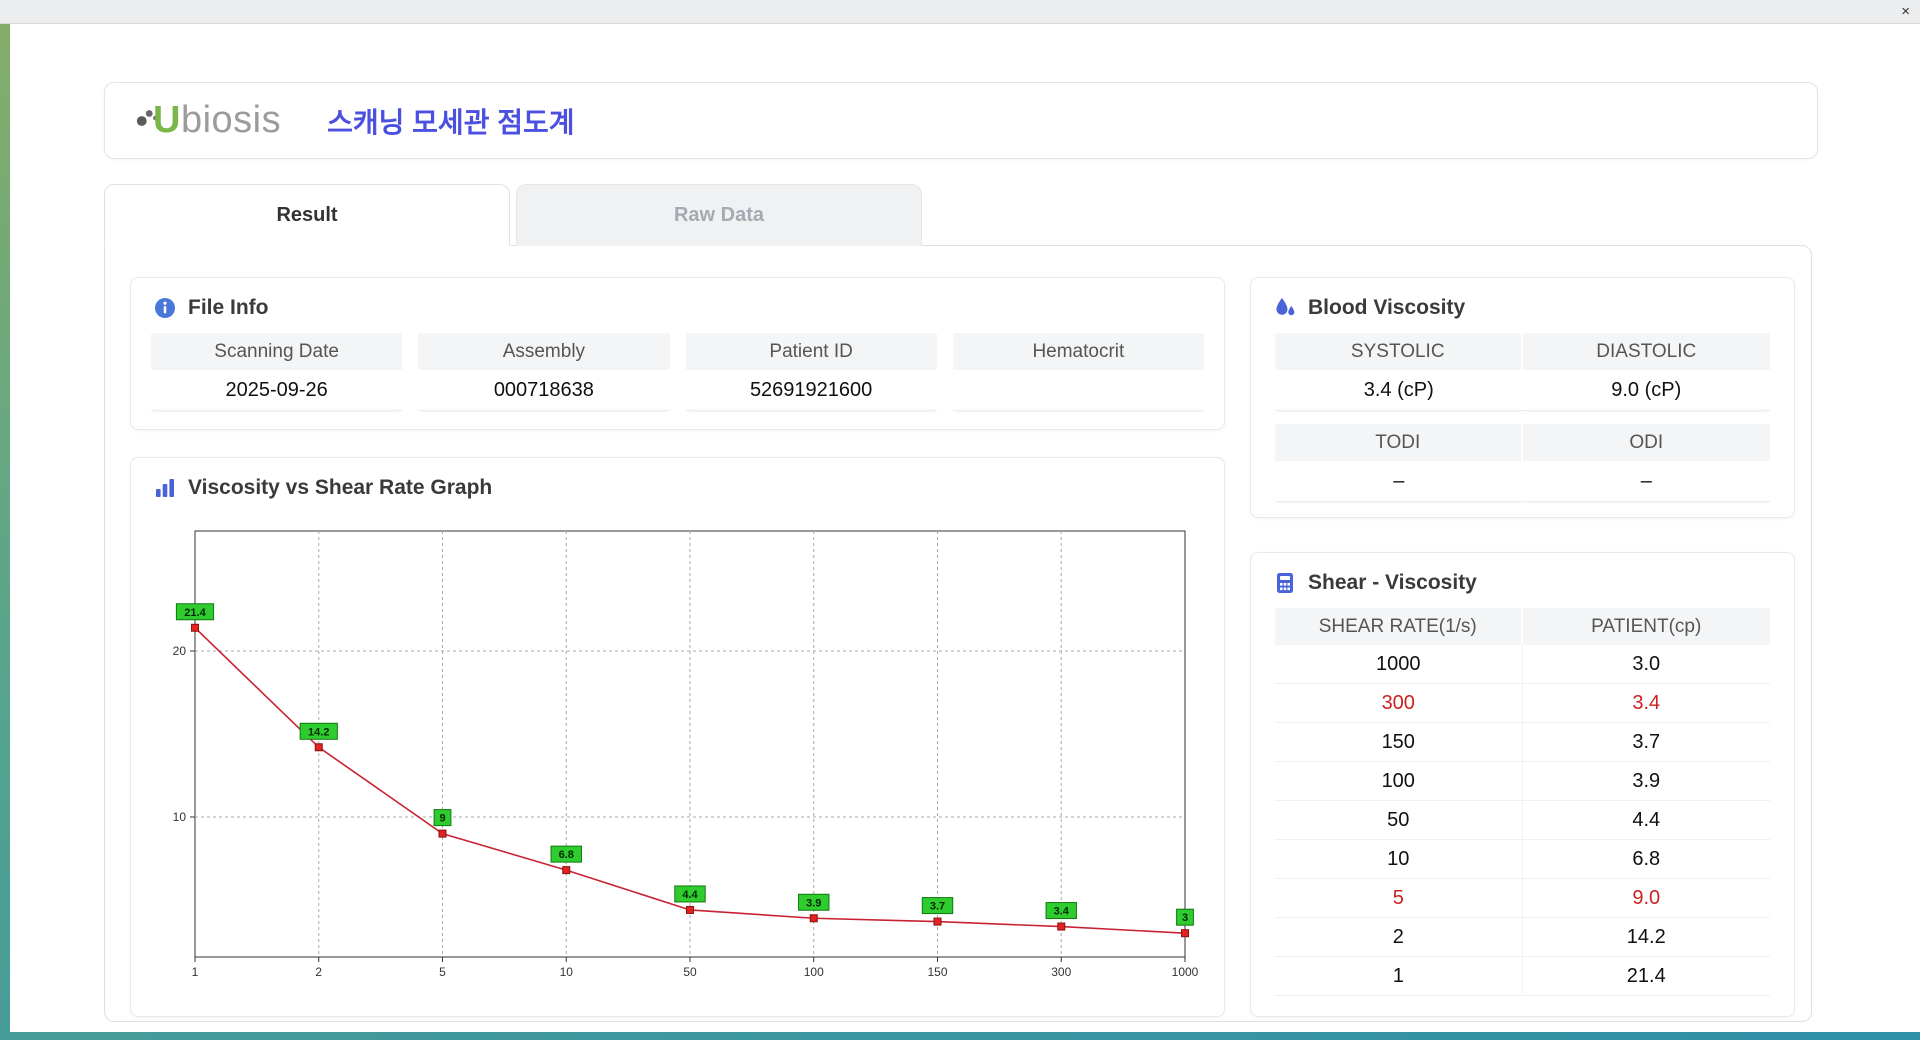  Describe the element at coordinates (165, 488) in the screenshot. I see `bar-chart-icon` at that location.